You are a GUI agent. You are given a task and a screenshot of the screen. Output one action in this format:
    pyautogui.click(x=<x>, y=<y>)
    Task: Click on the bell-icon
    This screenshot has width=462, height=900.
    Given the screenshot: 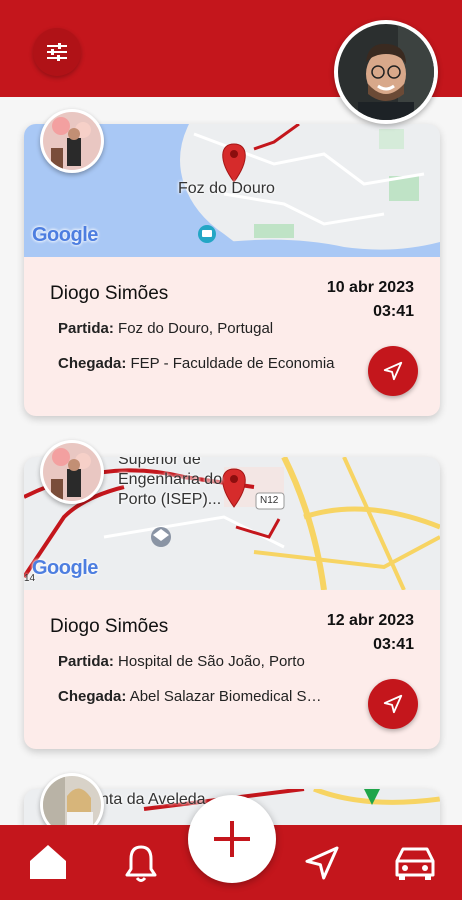 What is the action you would take?
    pyautogui.click(x=141, y=863)
    